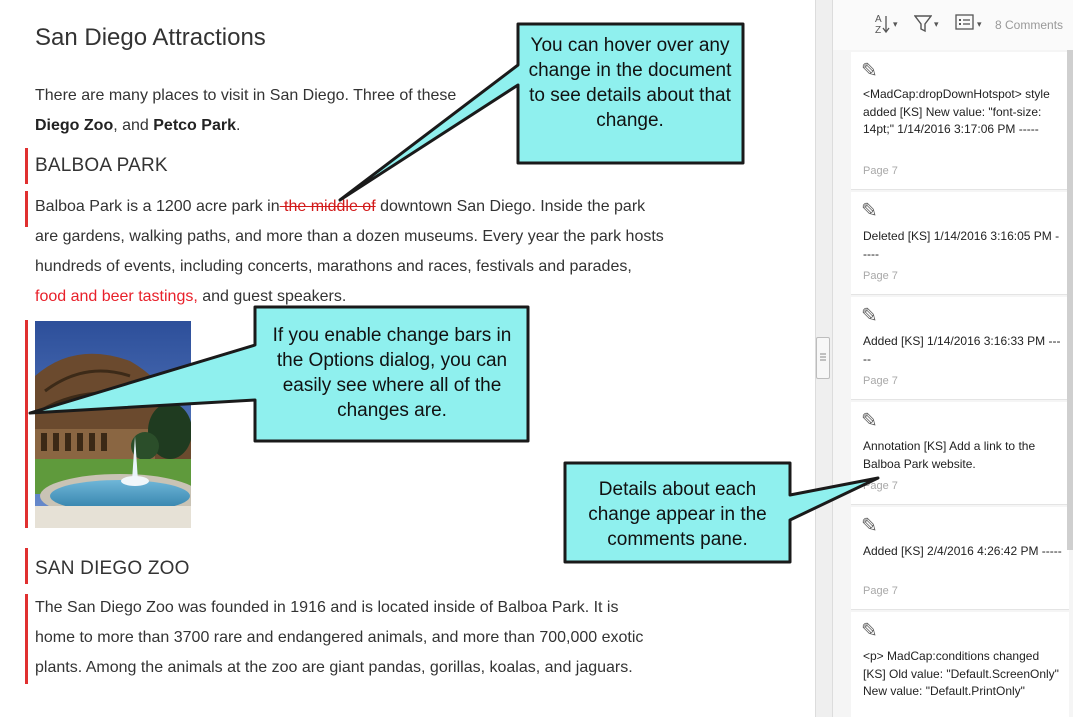  I want to click on deleted-text-change: the middle of, so click(328, 206).